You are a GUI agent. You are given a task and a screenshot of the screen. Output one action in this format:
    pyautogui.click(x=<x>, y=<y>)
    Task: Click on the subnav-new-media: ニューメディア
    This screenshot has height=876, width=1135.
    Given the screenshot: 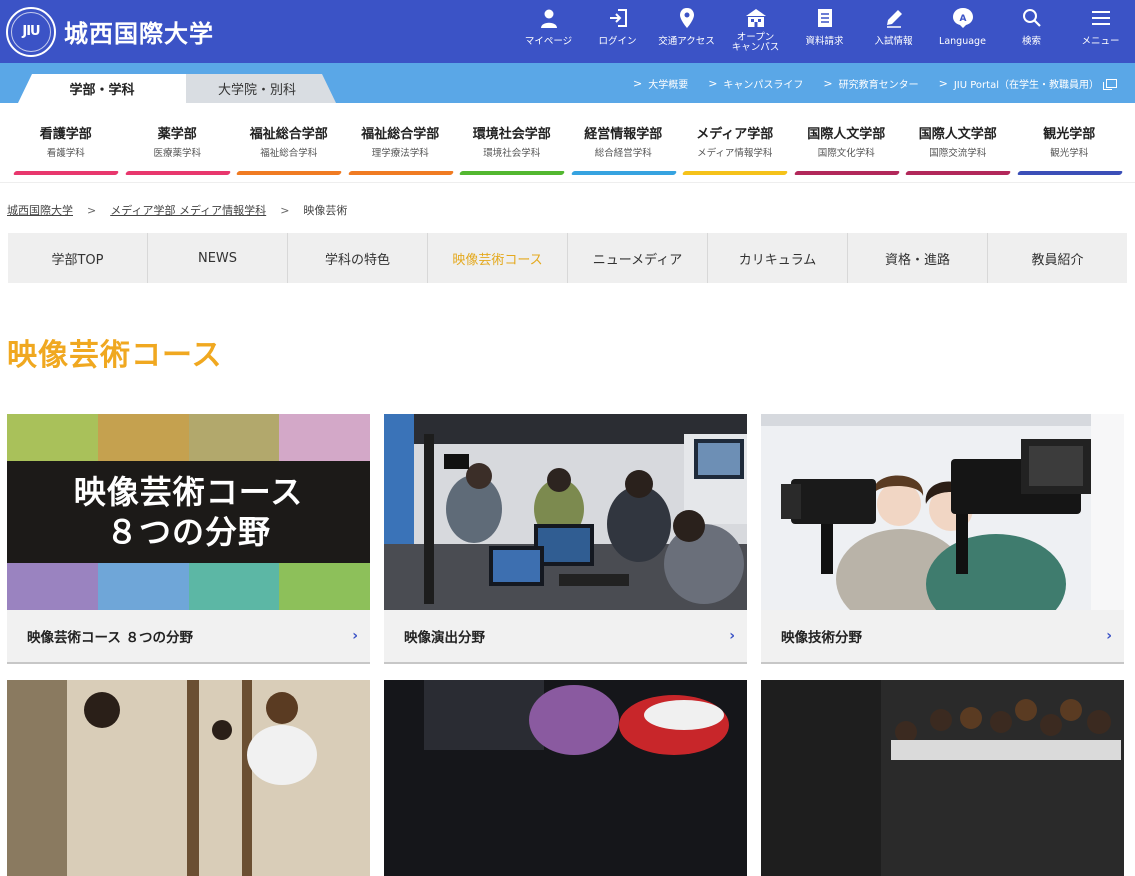 What is the action you would take?
    pyautogui.click(x=638, y=258)
    